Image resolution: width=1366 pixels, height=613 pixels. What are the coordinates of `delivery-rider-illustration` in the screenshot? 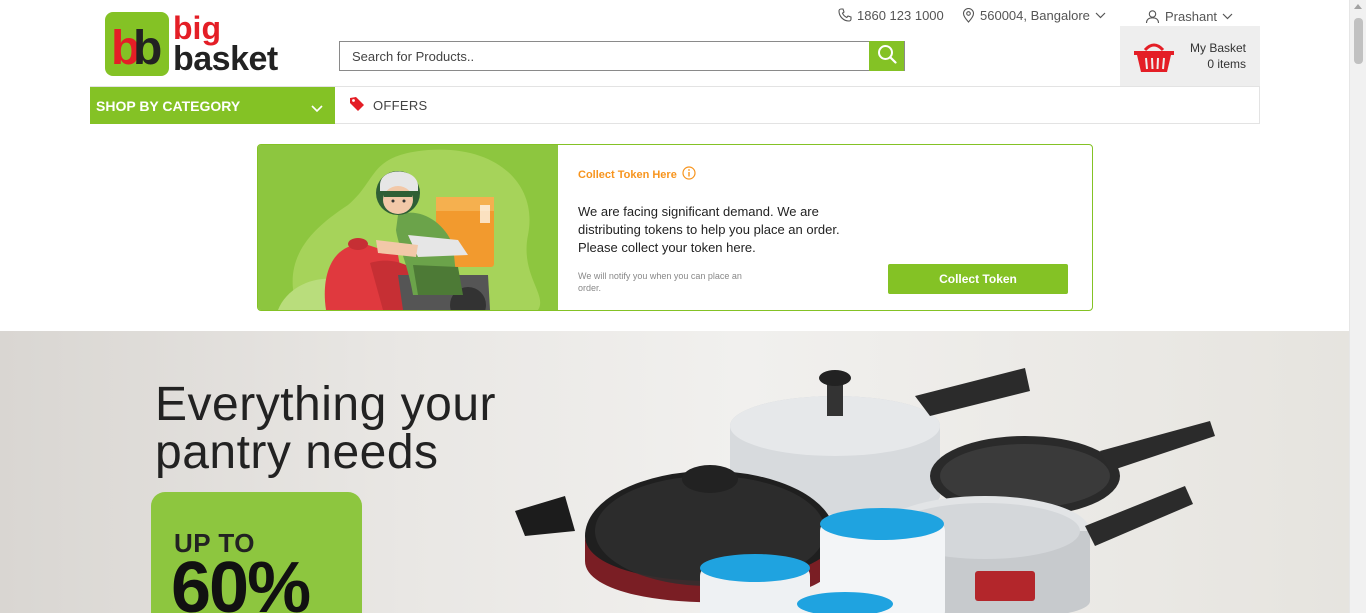 It's located at (408, 227).